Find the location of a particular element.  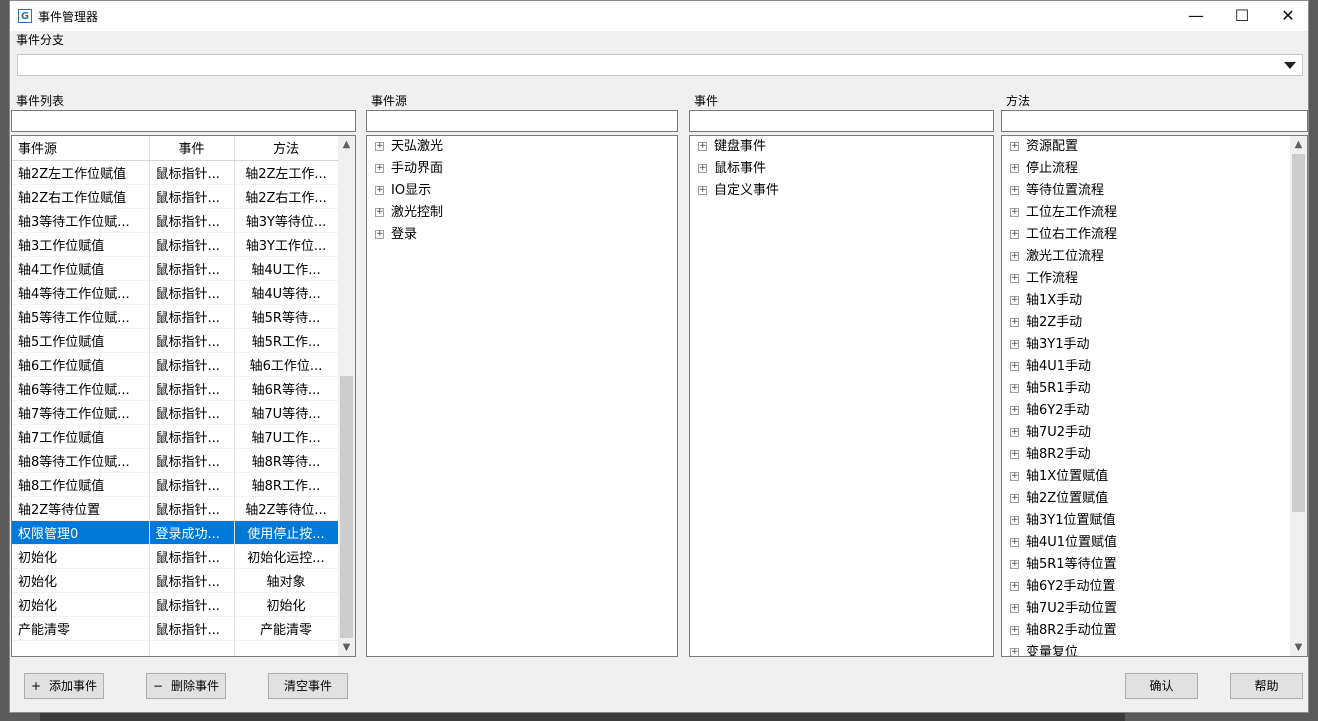

branch-dropdown is located at coordinates (660, 65).